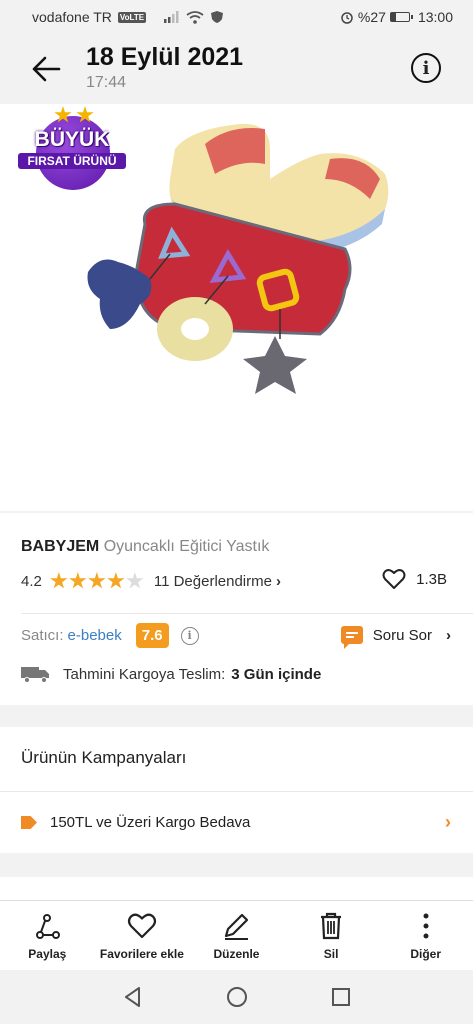 Image resolution: width=473 pixels, height=1024 pixels. I want to click on seller-row: Satıcı: e-bebek 7.6 i, so click(110, 635).